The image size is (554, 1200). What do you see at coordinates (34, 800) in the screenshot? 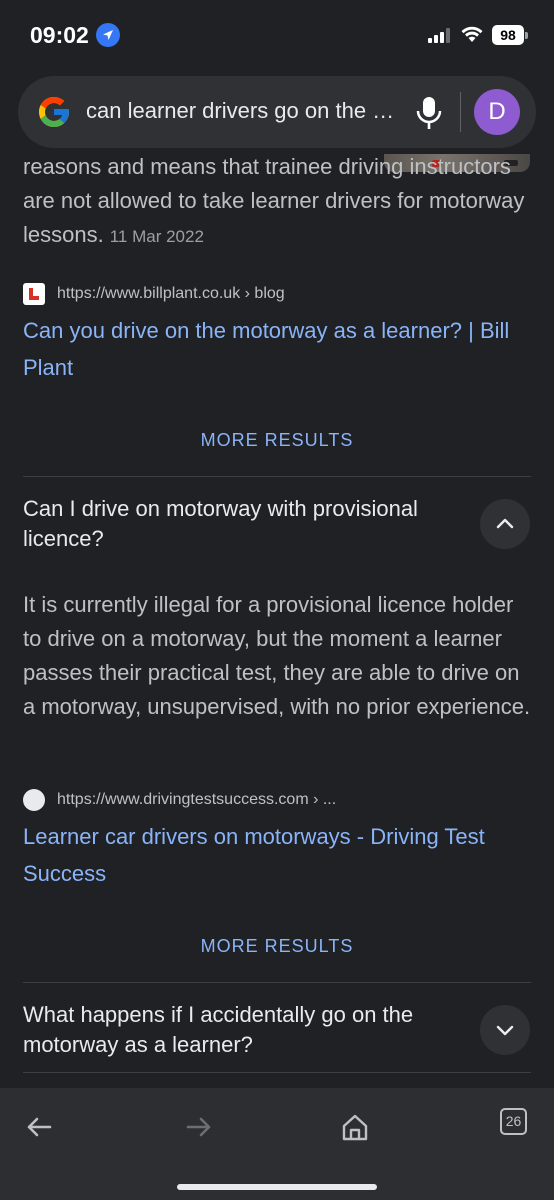
I see `globe-favicon-icon` at bounding box center [34, 800].